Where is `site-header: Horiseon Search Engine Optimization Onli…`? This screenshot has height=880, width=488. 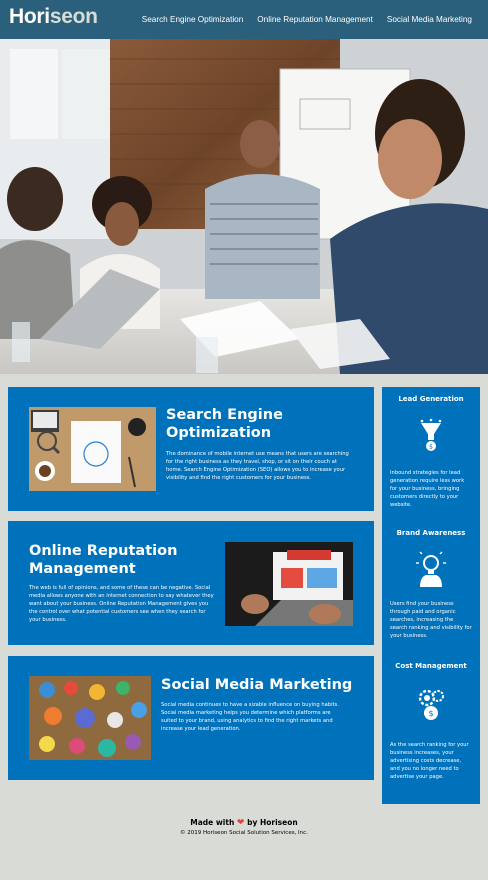 site-header: Horiseon Search Engine Optimization Onli… is located at coordinates (244, 19).